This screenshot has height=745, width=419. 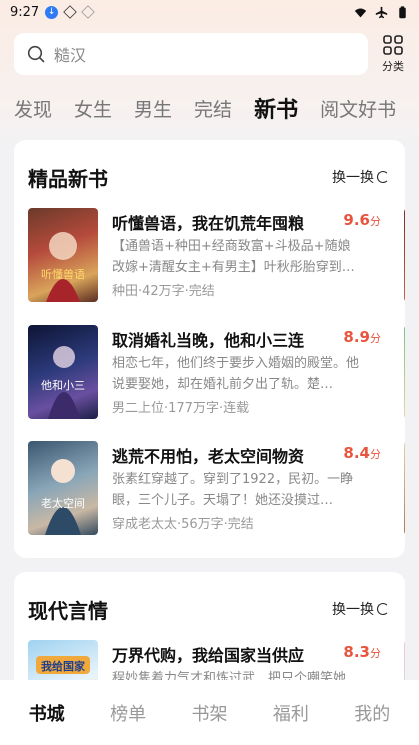 What do you see at coordinates (191, 54) in the screenshot?
I see `search-input: 糙汉` at bounding box center [191, 54].